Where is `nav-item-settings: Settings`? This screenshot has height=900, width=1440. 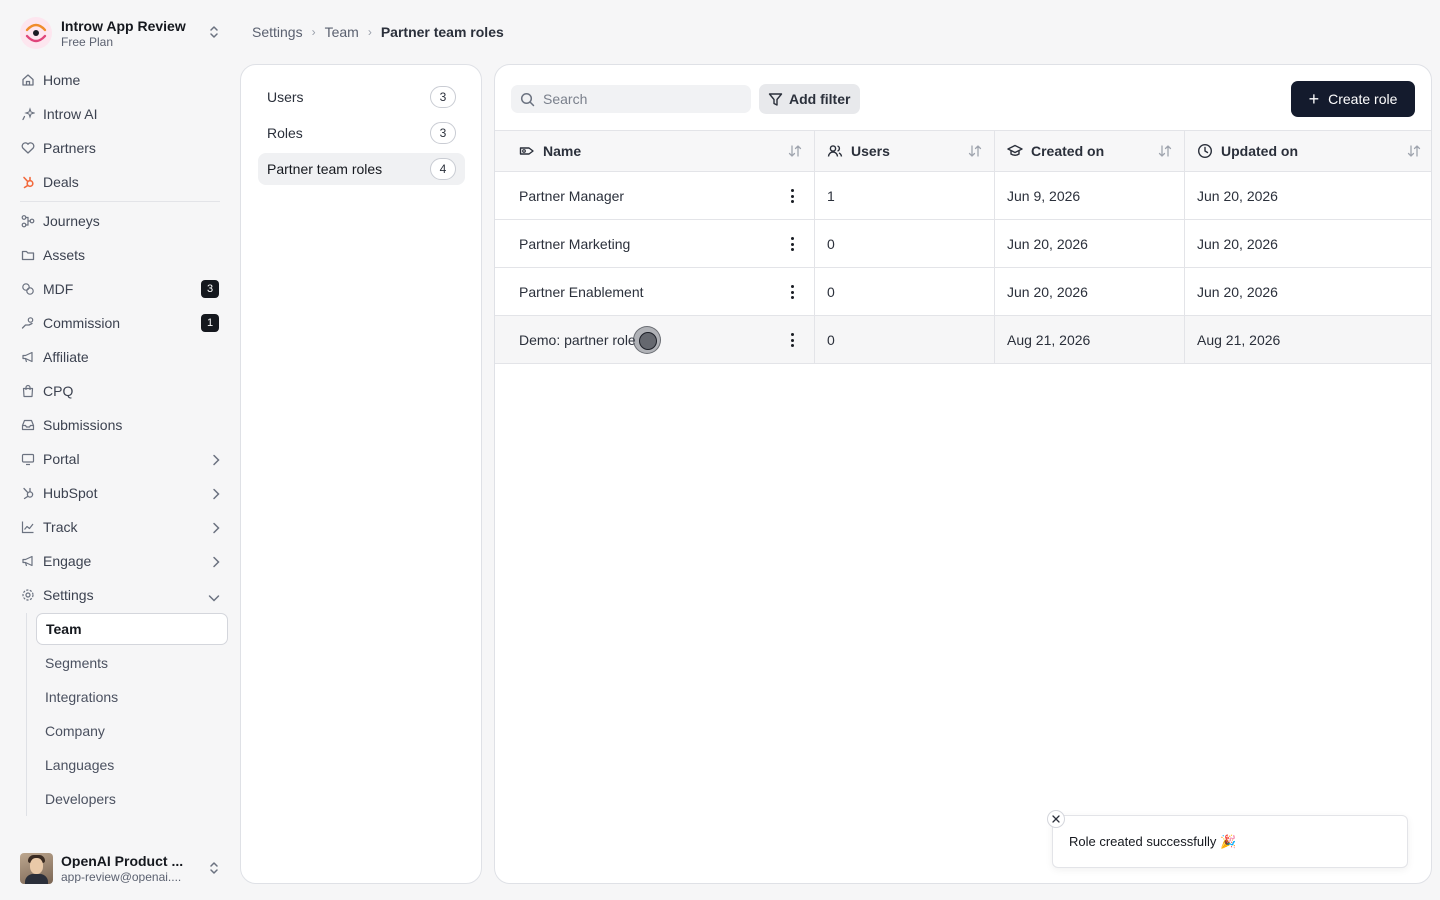
nav-item-settings: Settings is located at coordinates (120, 595).